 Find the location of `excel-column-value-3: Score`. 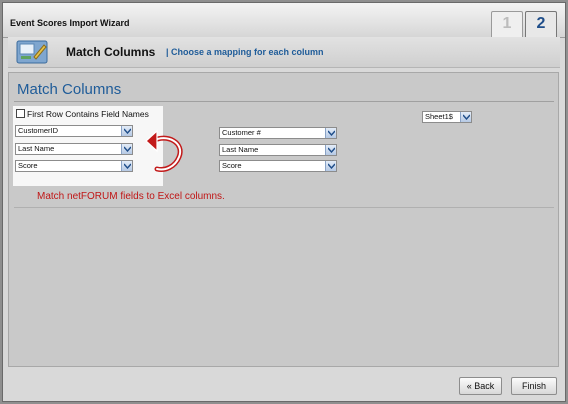

excel-column-value-3: Score is located at coordinates (232, 165).